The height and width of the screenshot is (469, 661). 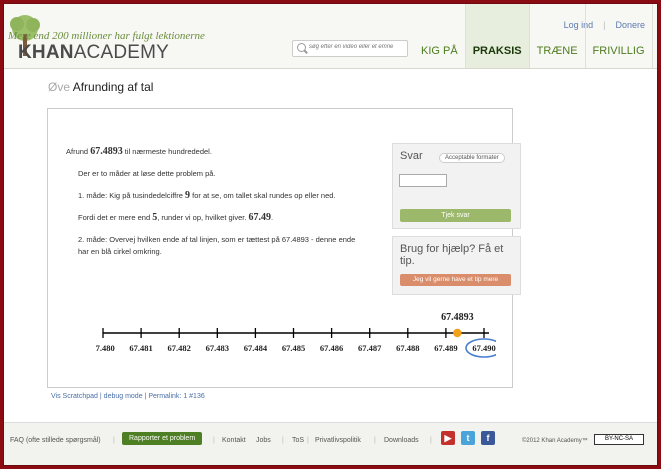 I want to click on conclusion-pre: Fordi det er mere end, so click(x=114, y=217).